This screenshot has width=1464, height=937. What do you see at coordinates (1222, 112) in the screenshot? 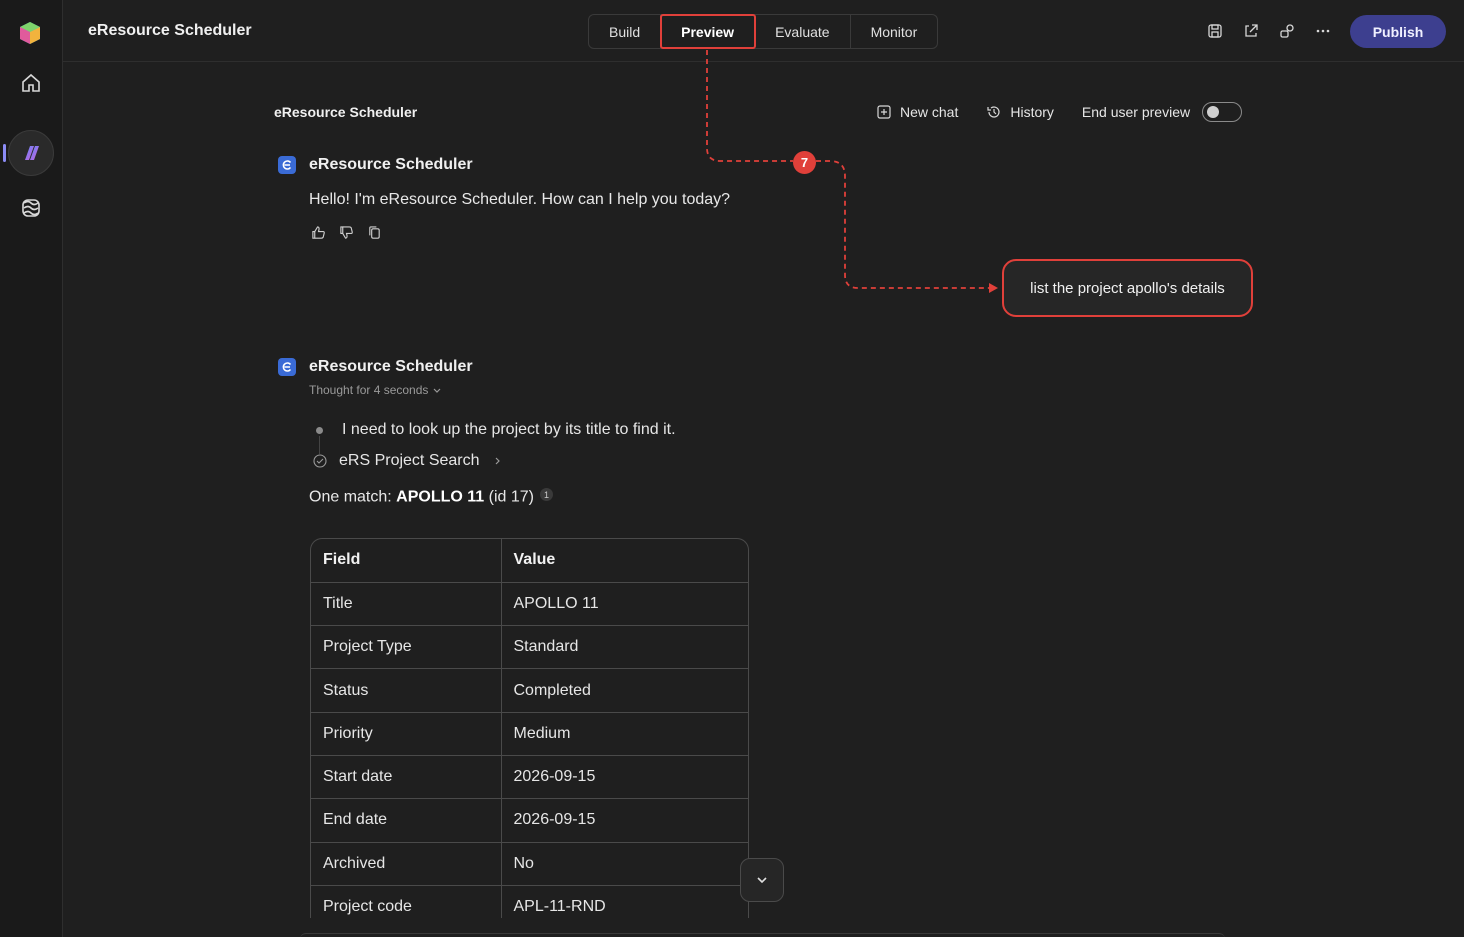
I see `end-user-preview-toggle` at bounding box center [1222, 112].